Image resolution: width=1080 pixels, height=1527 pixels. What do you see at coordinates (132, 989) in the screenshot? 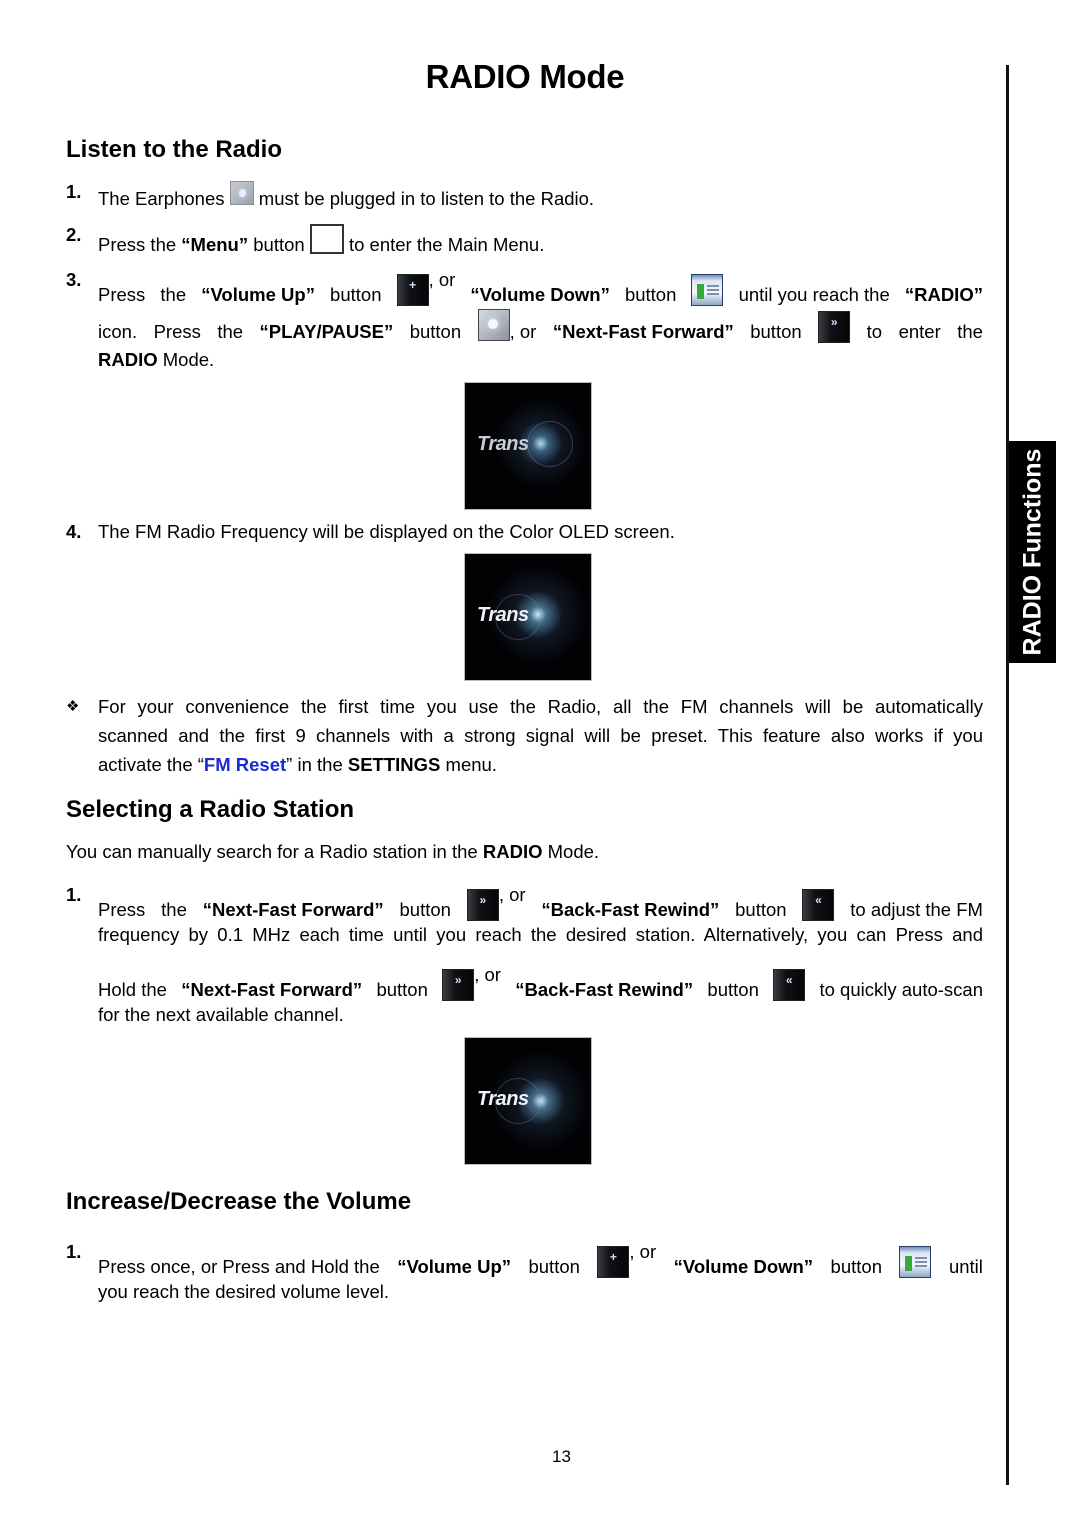
I see `step-text: Hold the` at bounding box center [132, 989].